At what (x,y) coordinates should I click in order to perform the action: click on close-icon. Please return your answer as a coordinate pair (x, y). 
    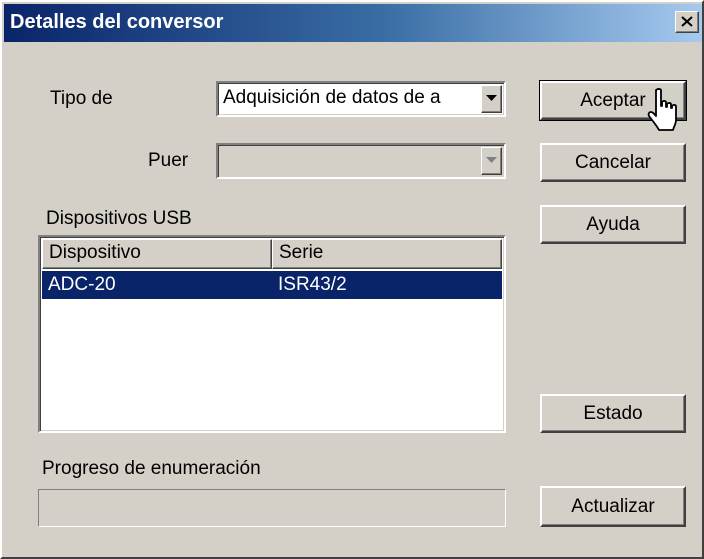
    Looking at the image, I should click on (687, 21).